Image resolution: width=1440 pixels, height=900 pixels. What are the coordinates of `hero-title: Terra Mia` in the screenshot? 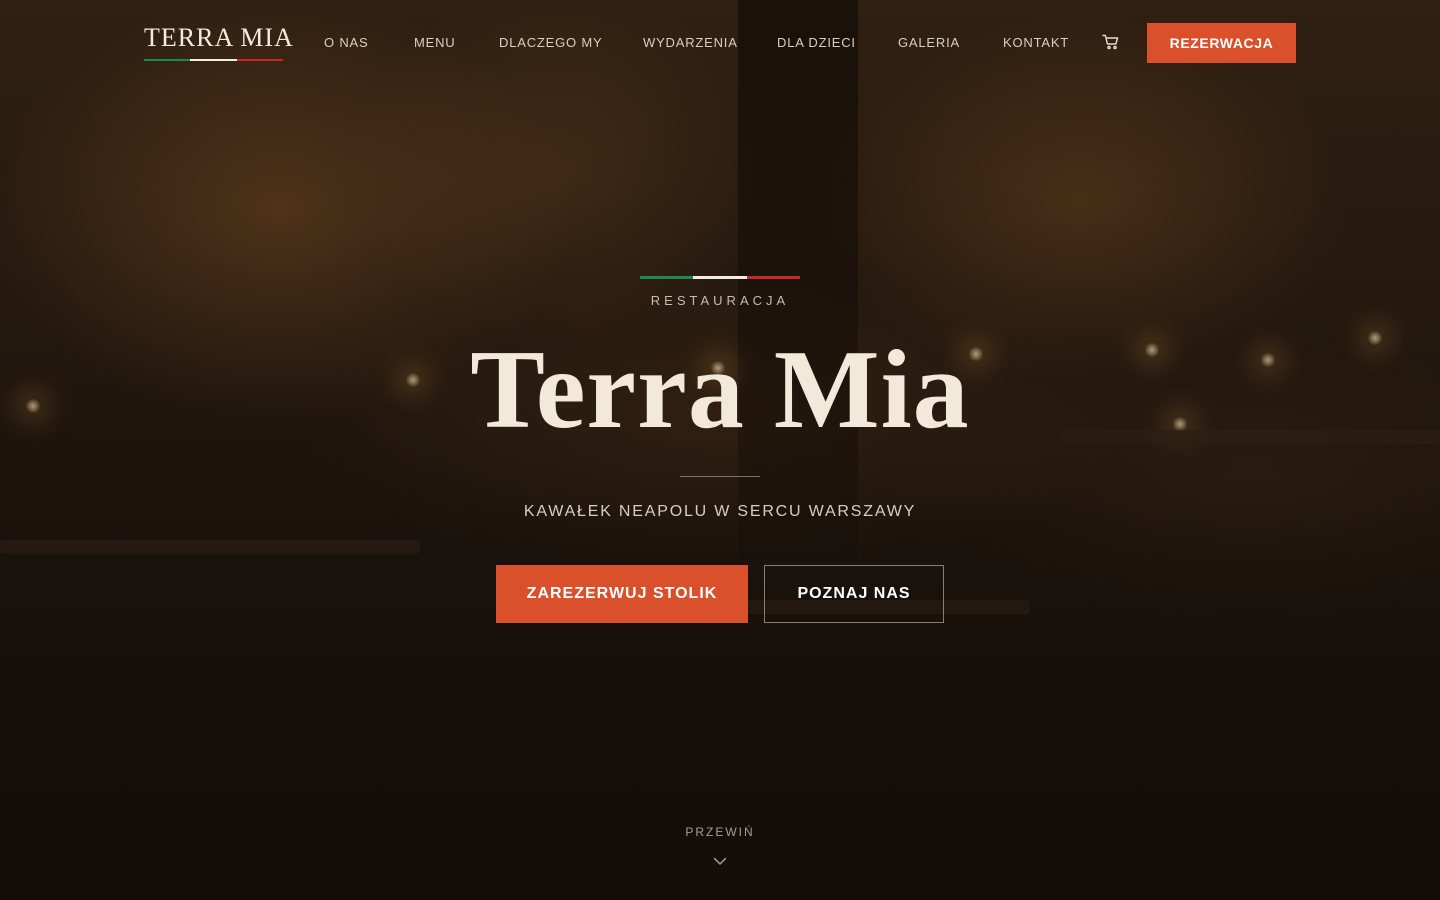 It's located at (720, 390).